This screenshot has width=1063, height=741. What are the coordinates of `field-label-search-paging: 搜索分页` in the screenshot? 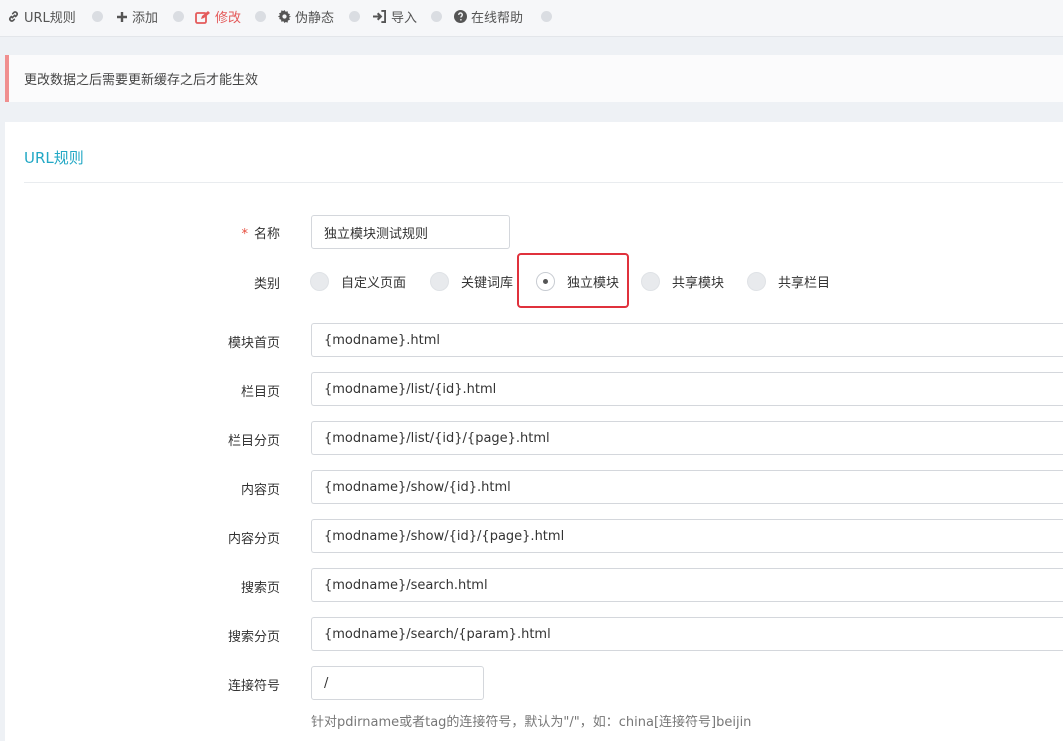 It's located at (253, 637).